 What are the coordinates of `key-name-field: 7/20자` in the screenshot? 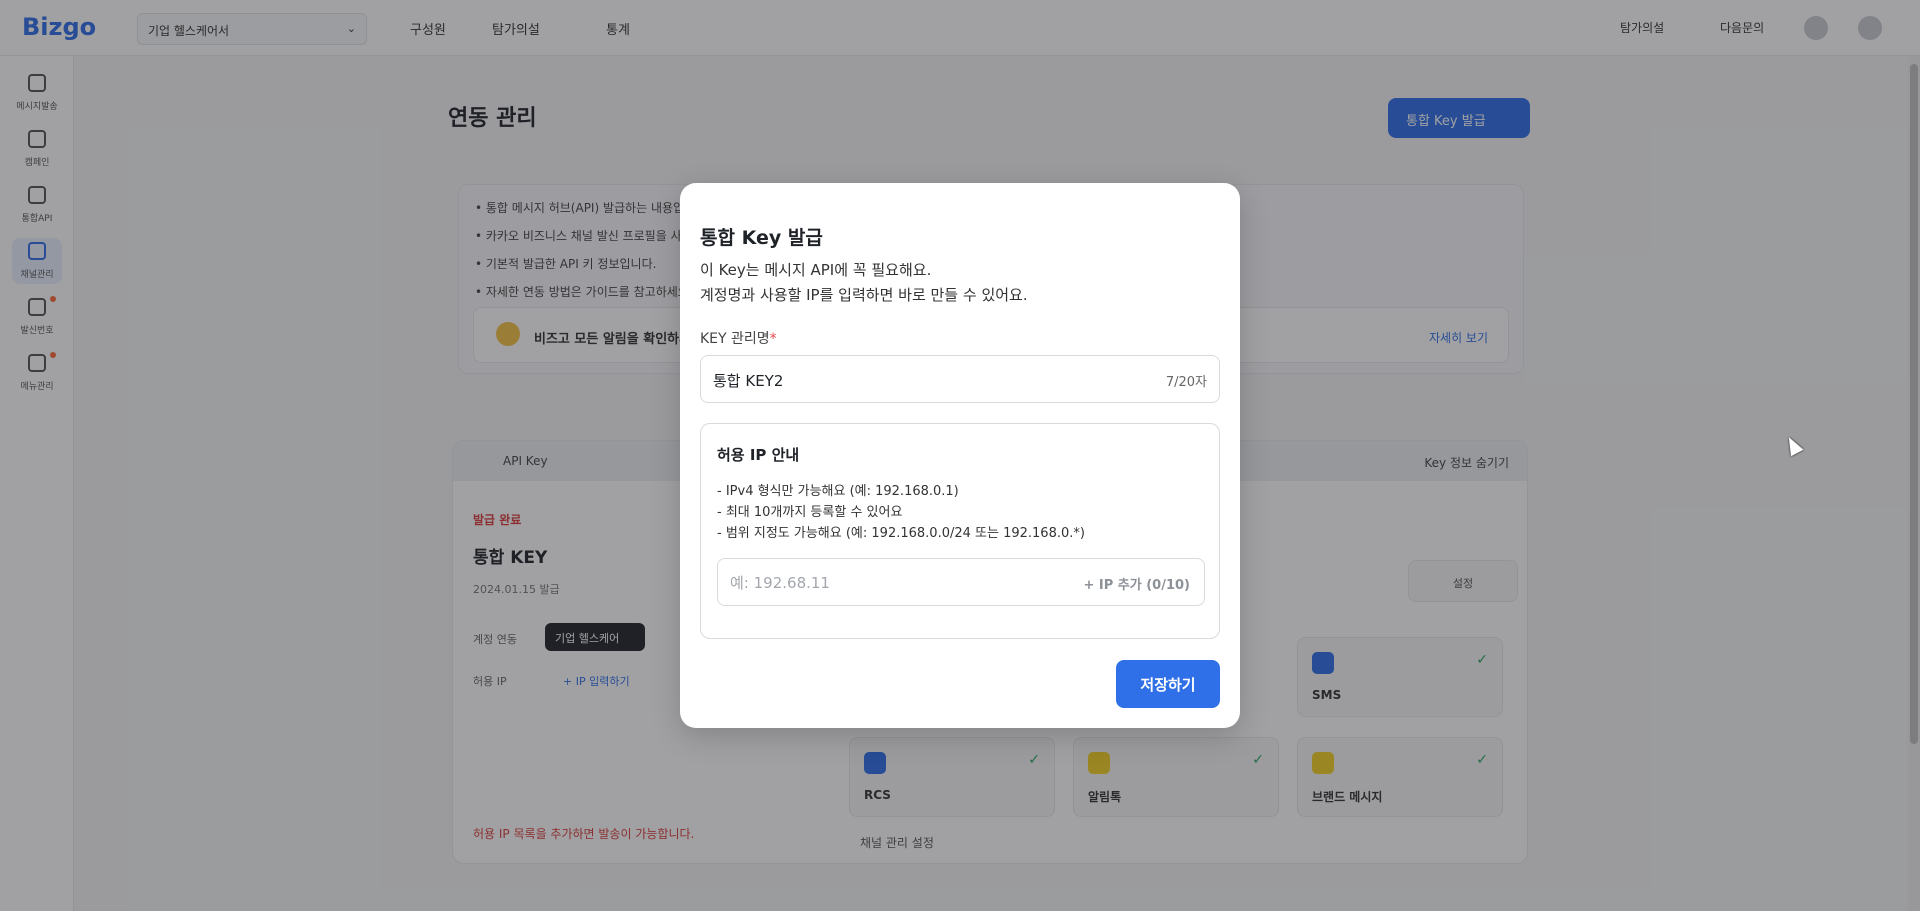 It's located at (960, 379).